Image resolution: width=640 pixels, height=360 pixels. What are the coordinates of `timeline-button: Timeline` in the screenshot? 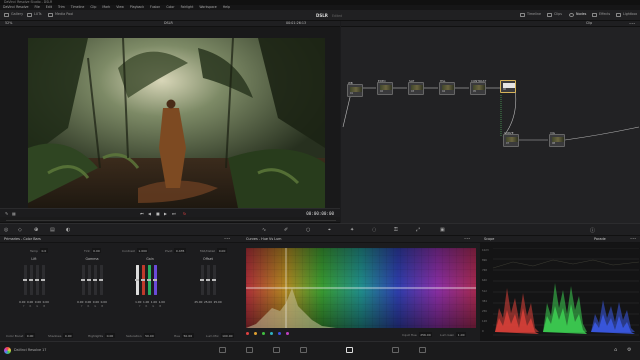 It's located at (530, 15).